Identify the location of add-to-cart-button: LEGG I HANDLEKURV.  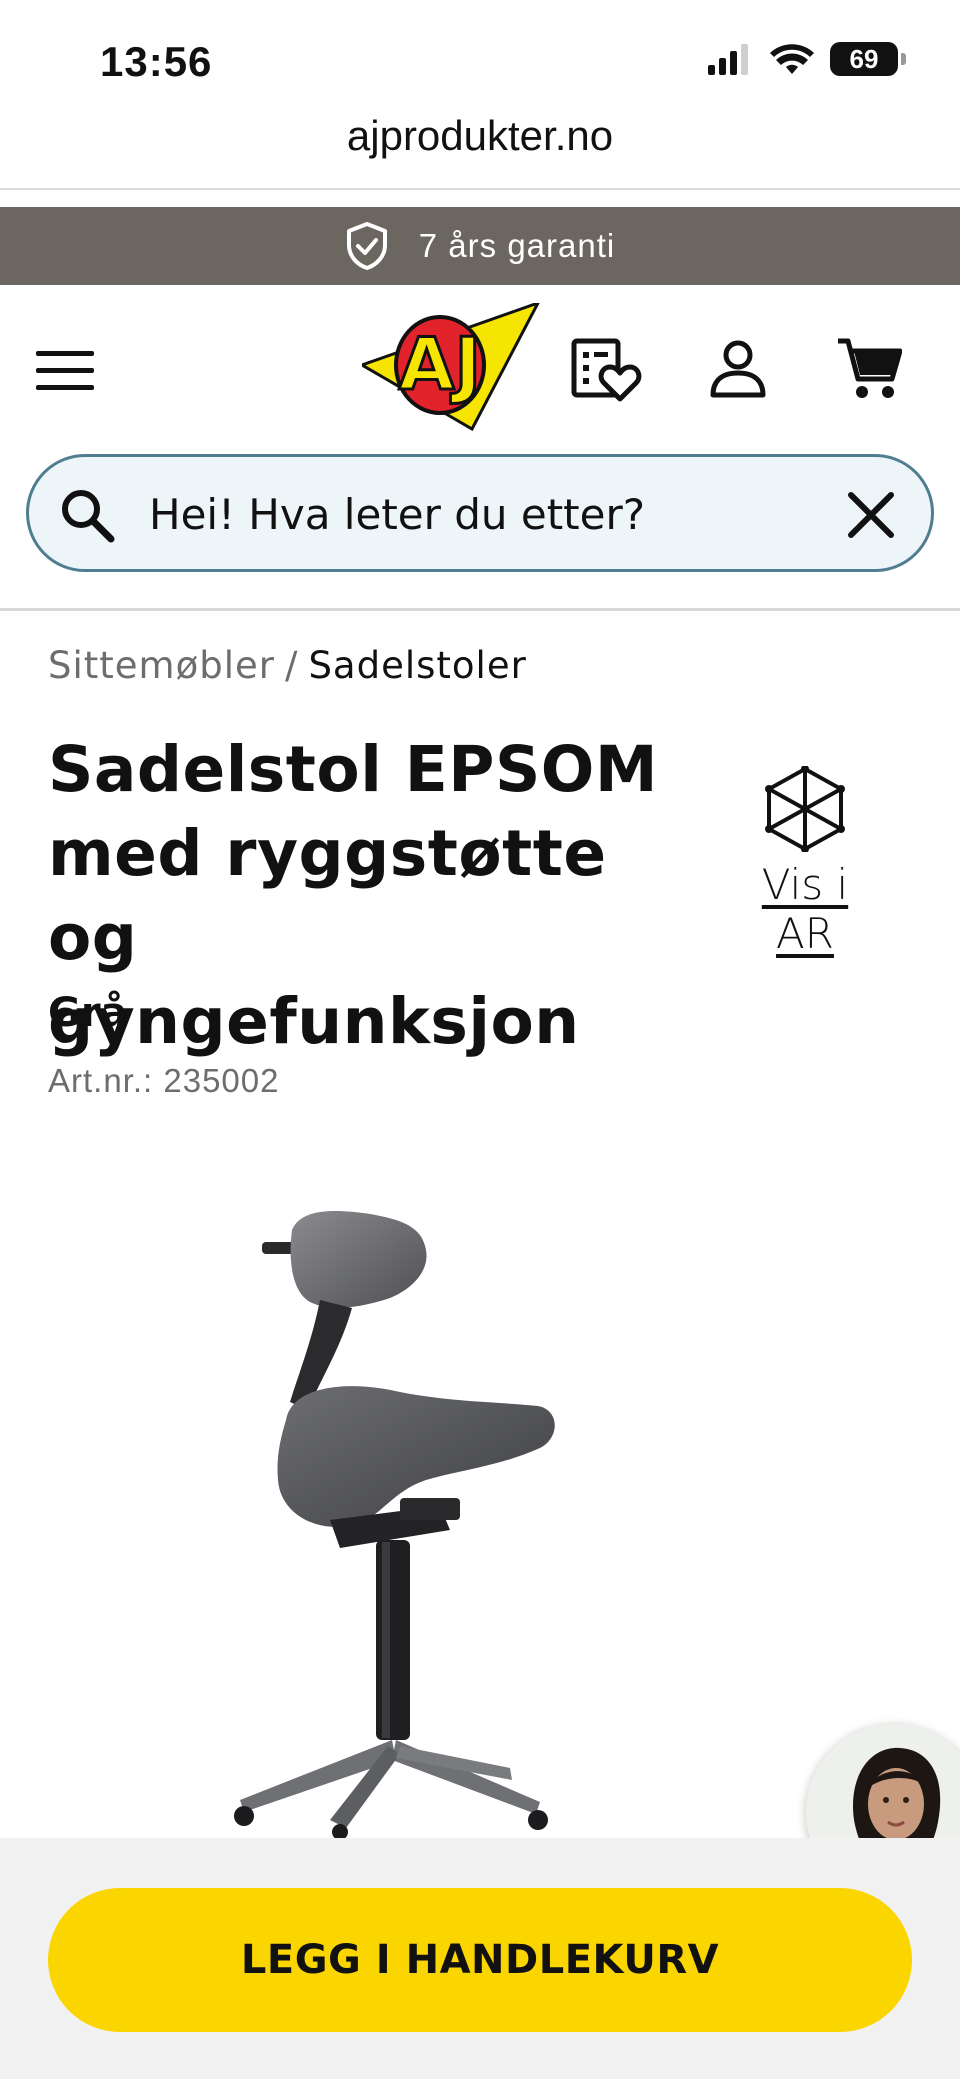
(480, 1960).